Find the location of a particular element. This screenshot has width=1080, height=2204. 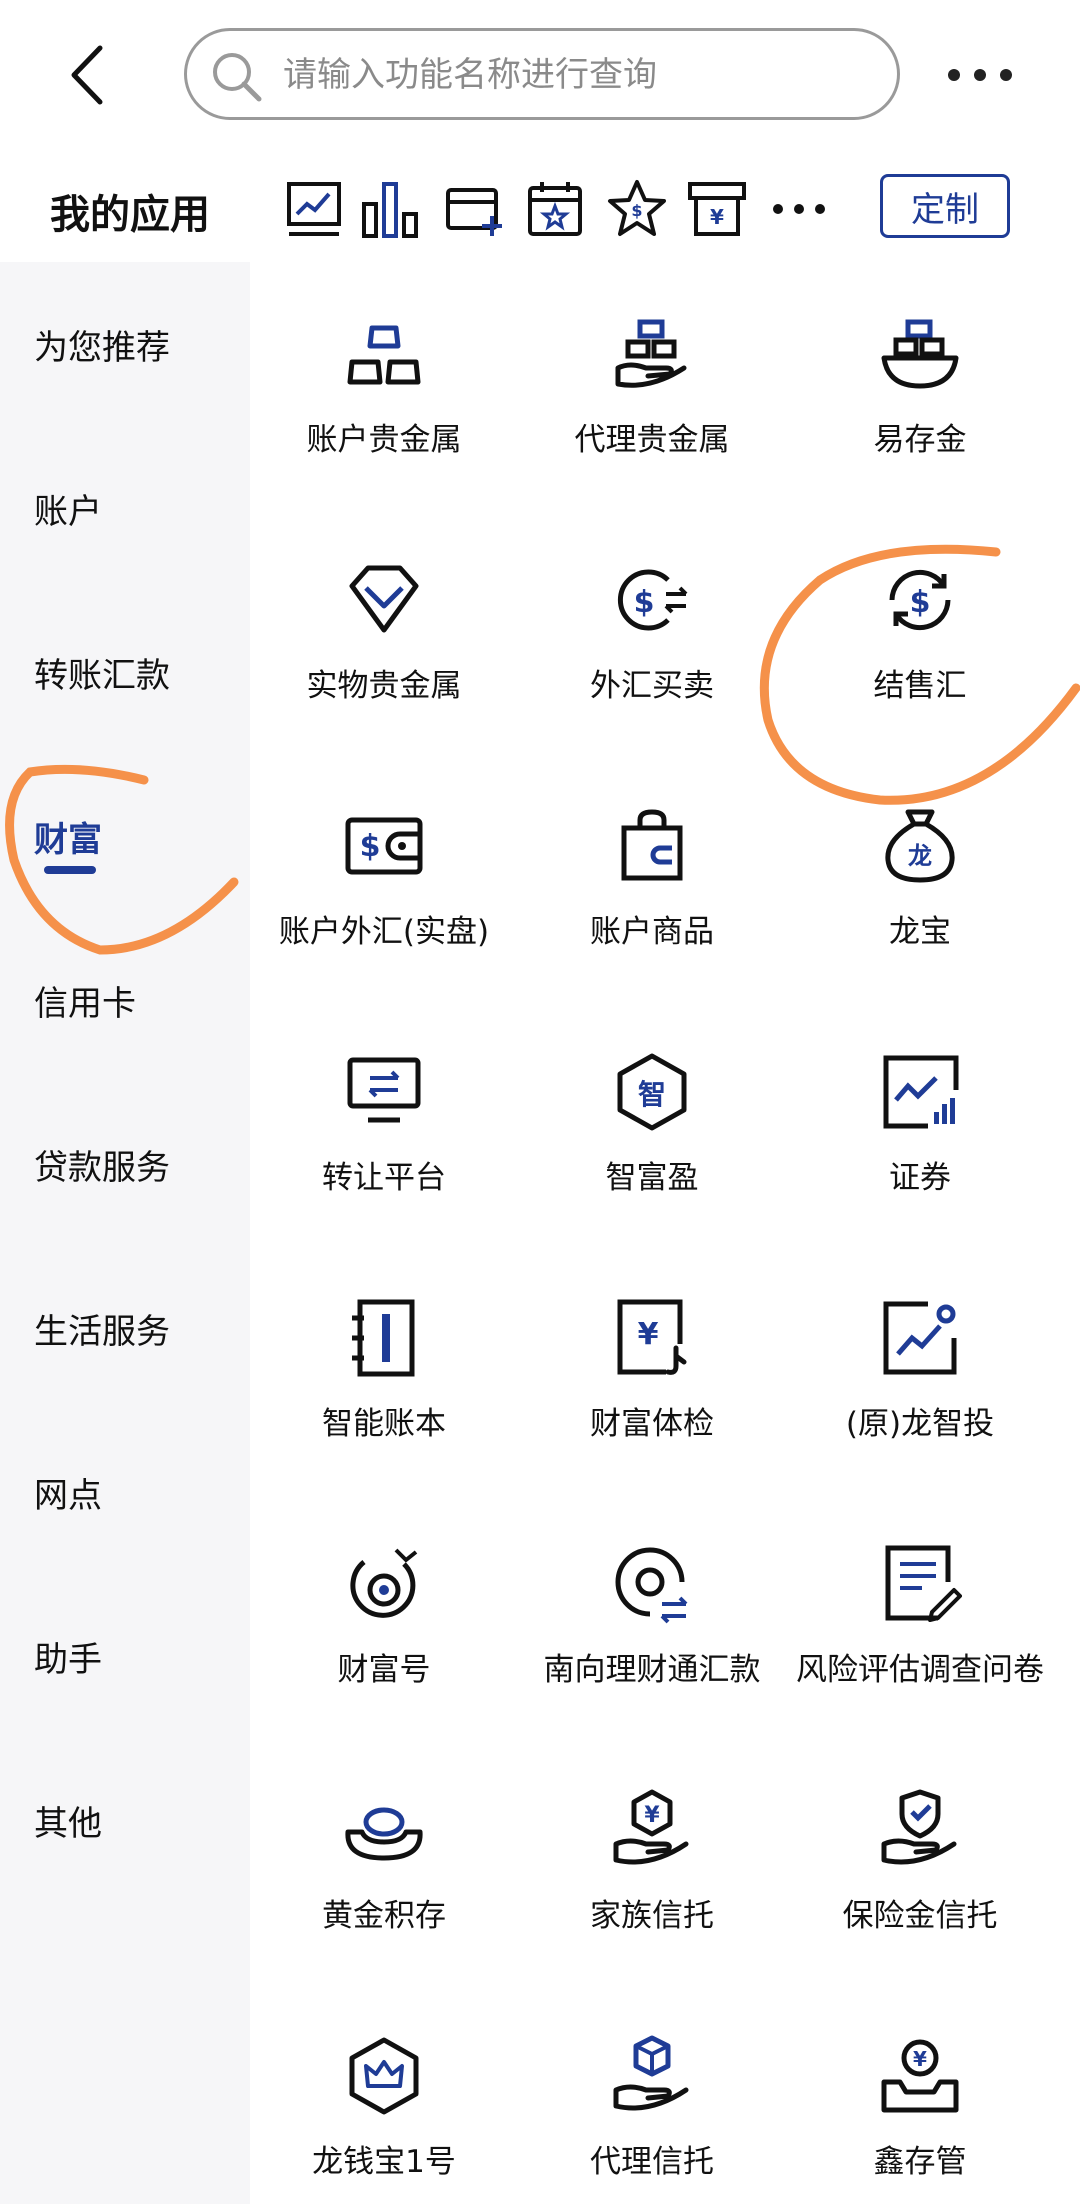

gold-ingot-icon is located at coordinates (384, 1834).